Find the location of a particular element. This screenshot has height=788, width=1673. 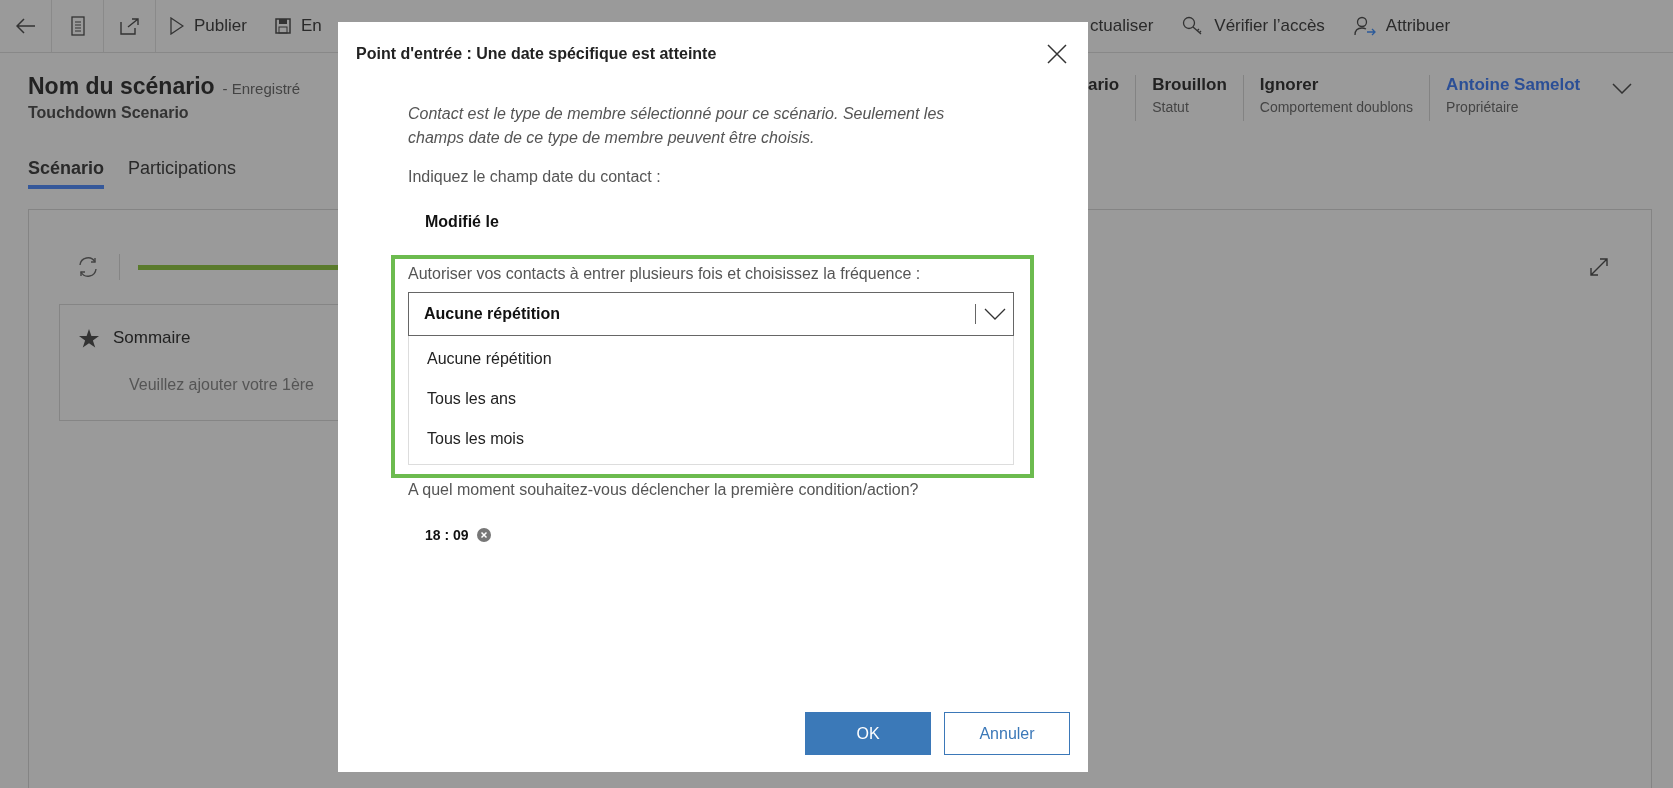

close-button is located at coordinates (1057, 54).